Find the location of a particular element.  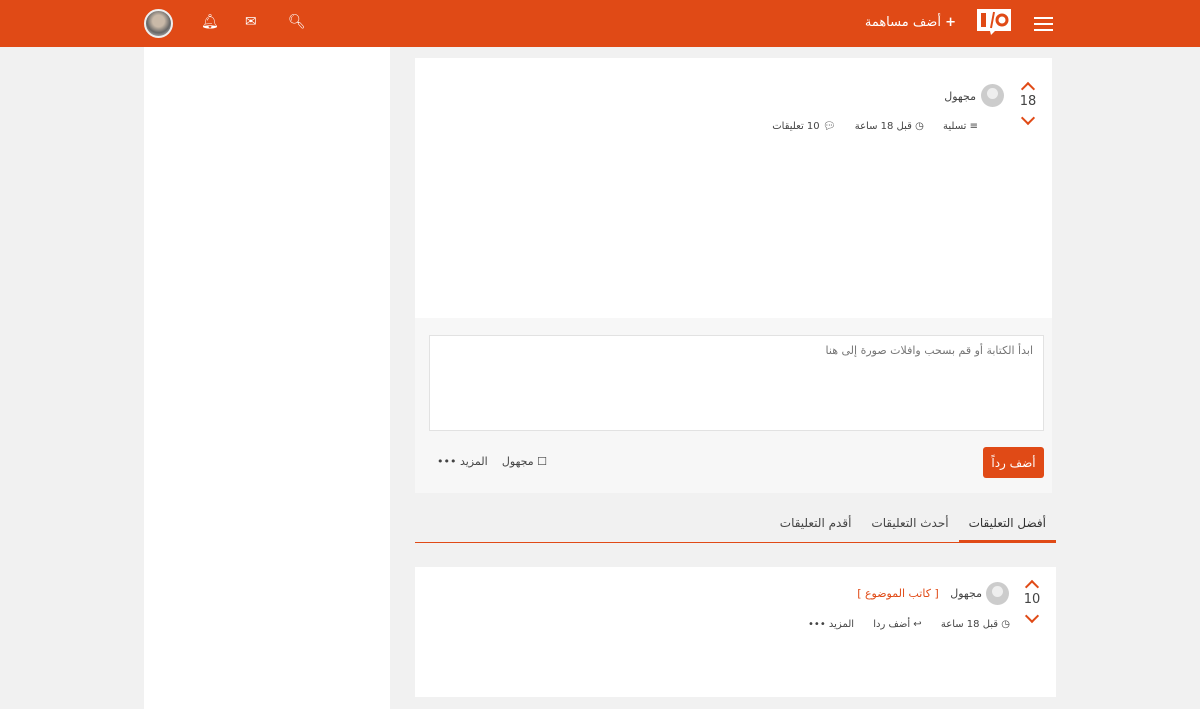

comment-author: مجهول is located at coordinates (966, 593).